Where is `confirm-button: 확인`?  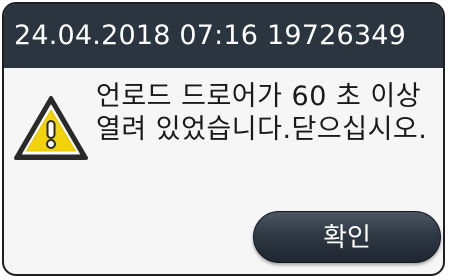 confirm-button: 확인 is located at coordinates (347, 237).